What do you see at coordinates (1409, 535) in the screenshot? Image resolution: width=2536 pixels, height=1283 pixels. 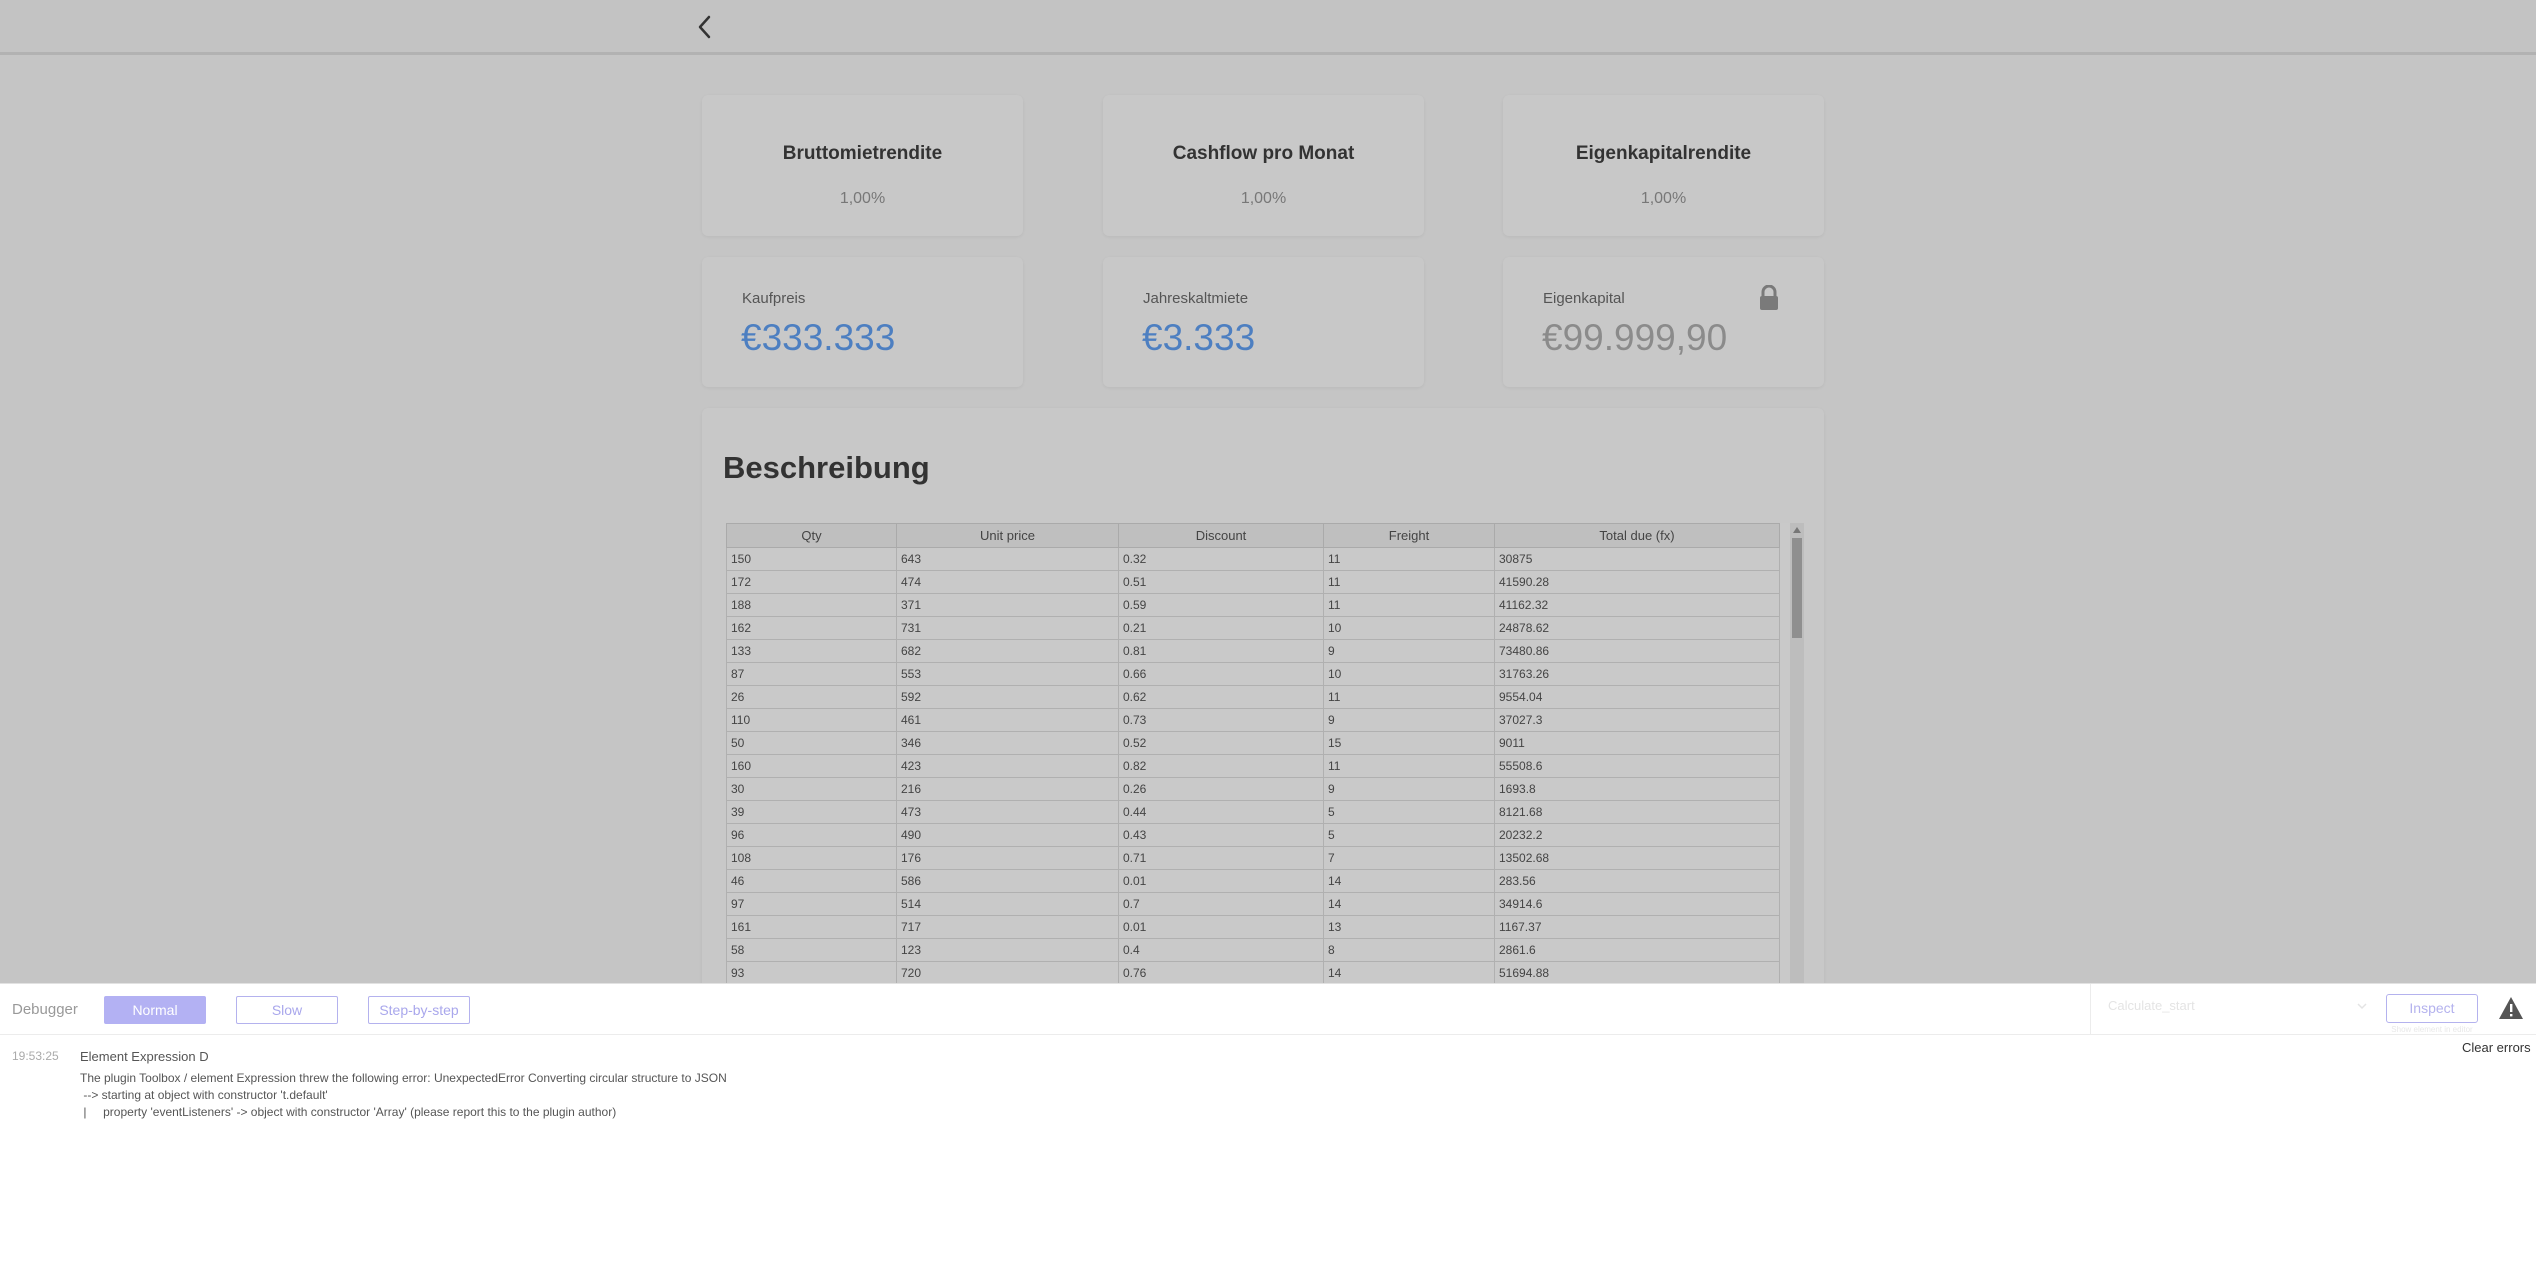 I see `column-header: Freight` at bounding box center [1409, 535].